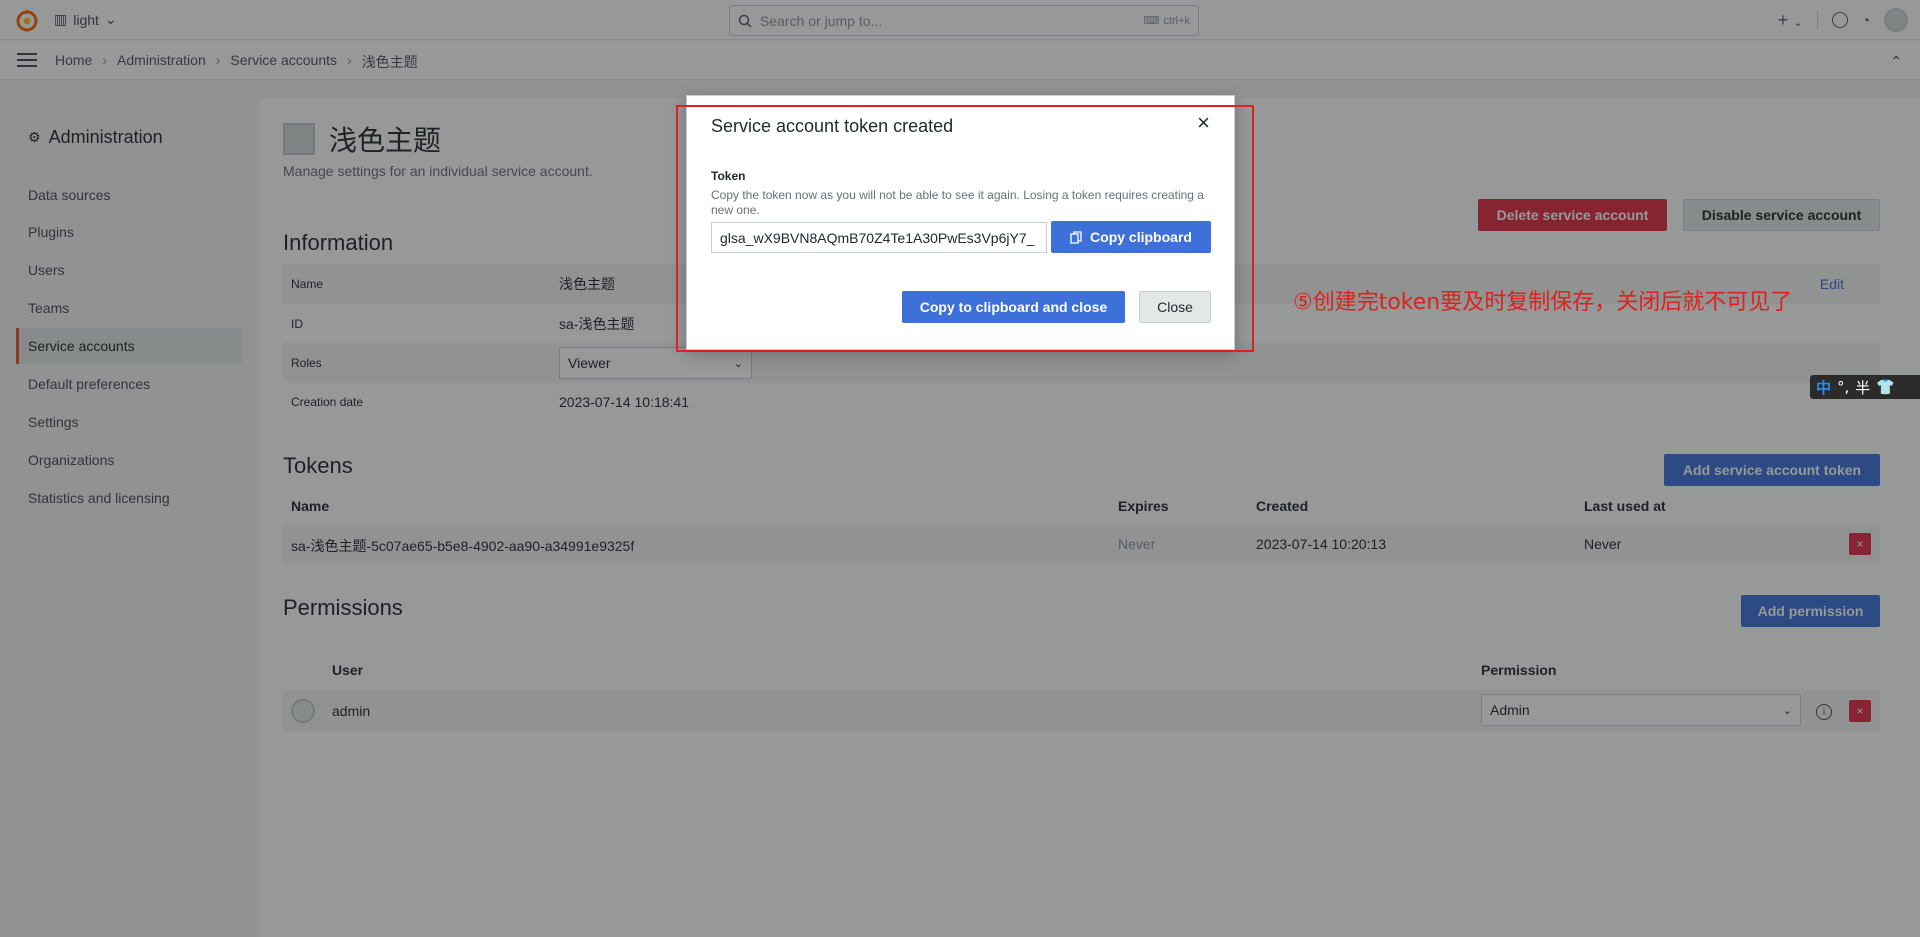 This screenshot has width=1920, height=937. What do you see at coordinates (965, 228) in the screenshot?
I see `annotation-highlight-box` at bounding box center [965, 228].